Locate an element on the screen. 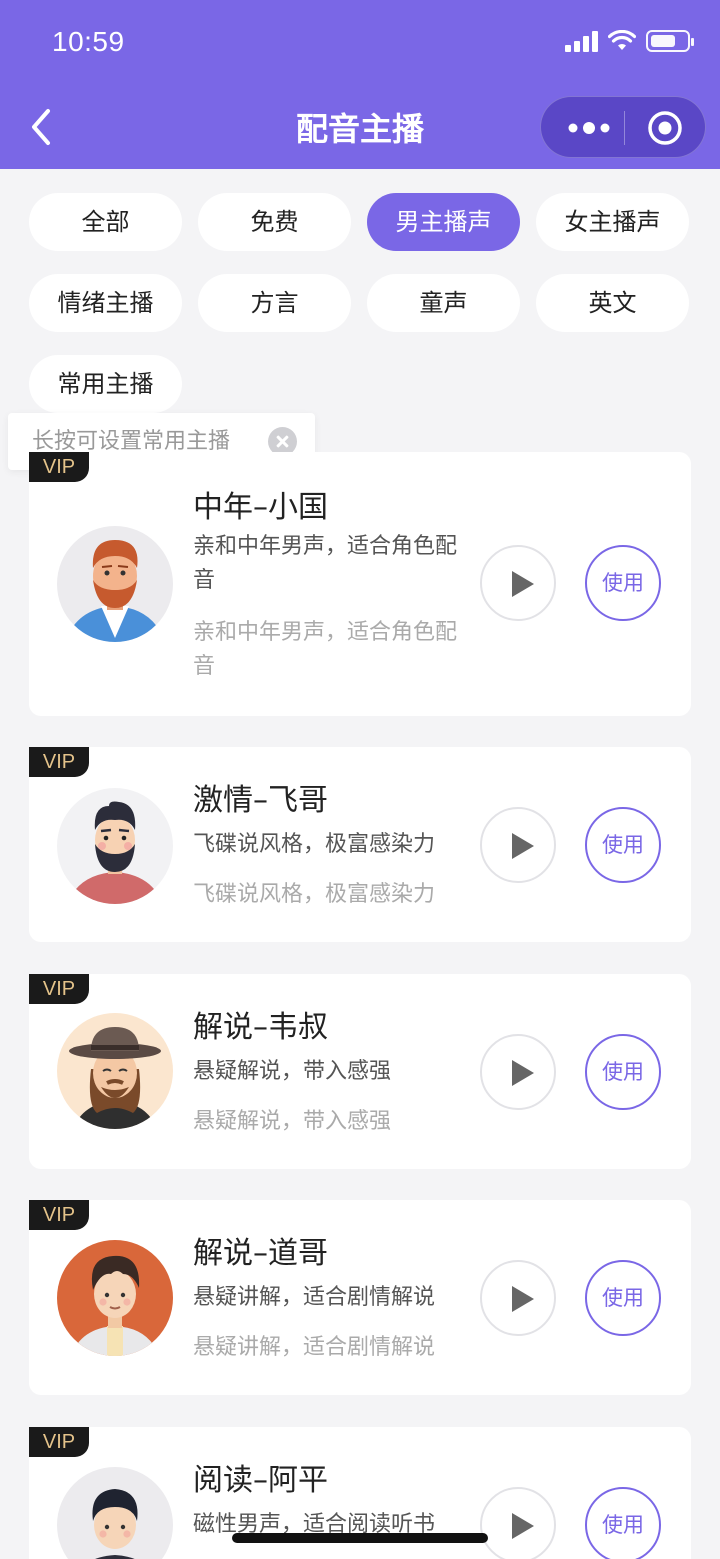 Image resolution: width=720 pixels, height=1559 pixels. capsule-divider is located at coordinates (624, 128).